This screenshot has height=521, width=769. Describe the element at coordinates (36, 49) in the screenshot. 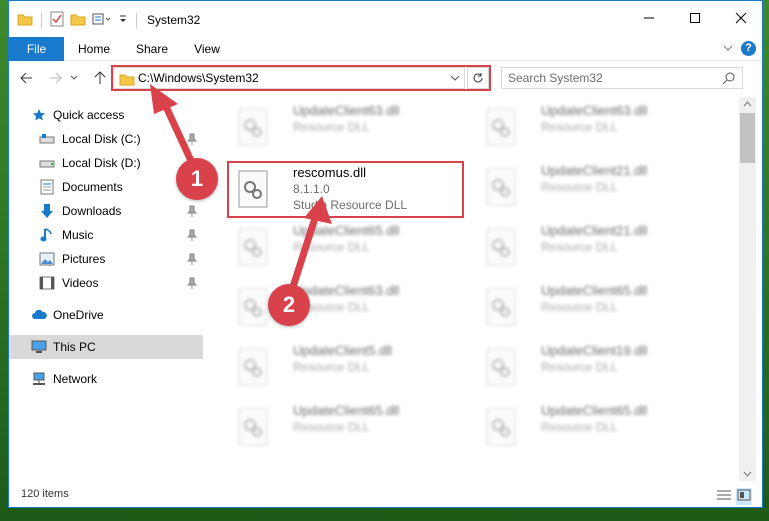

I see `tab-file: File` at that location.